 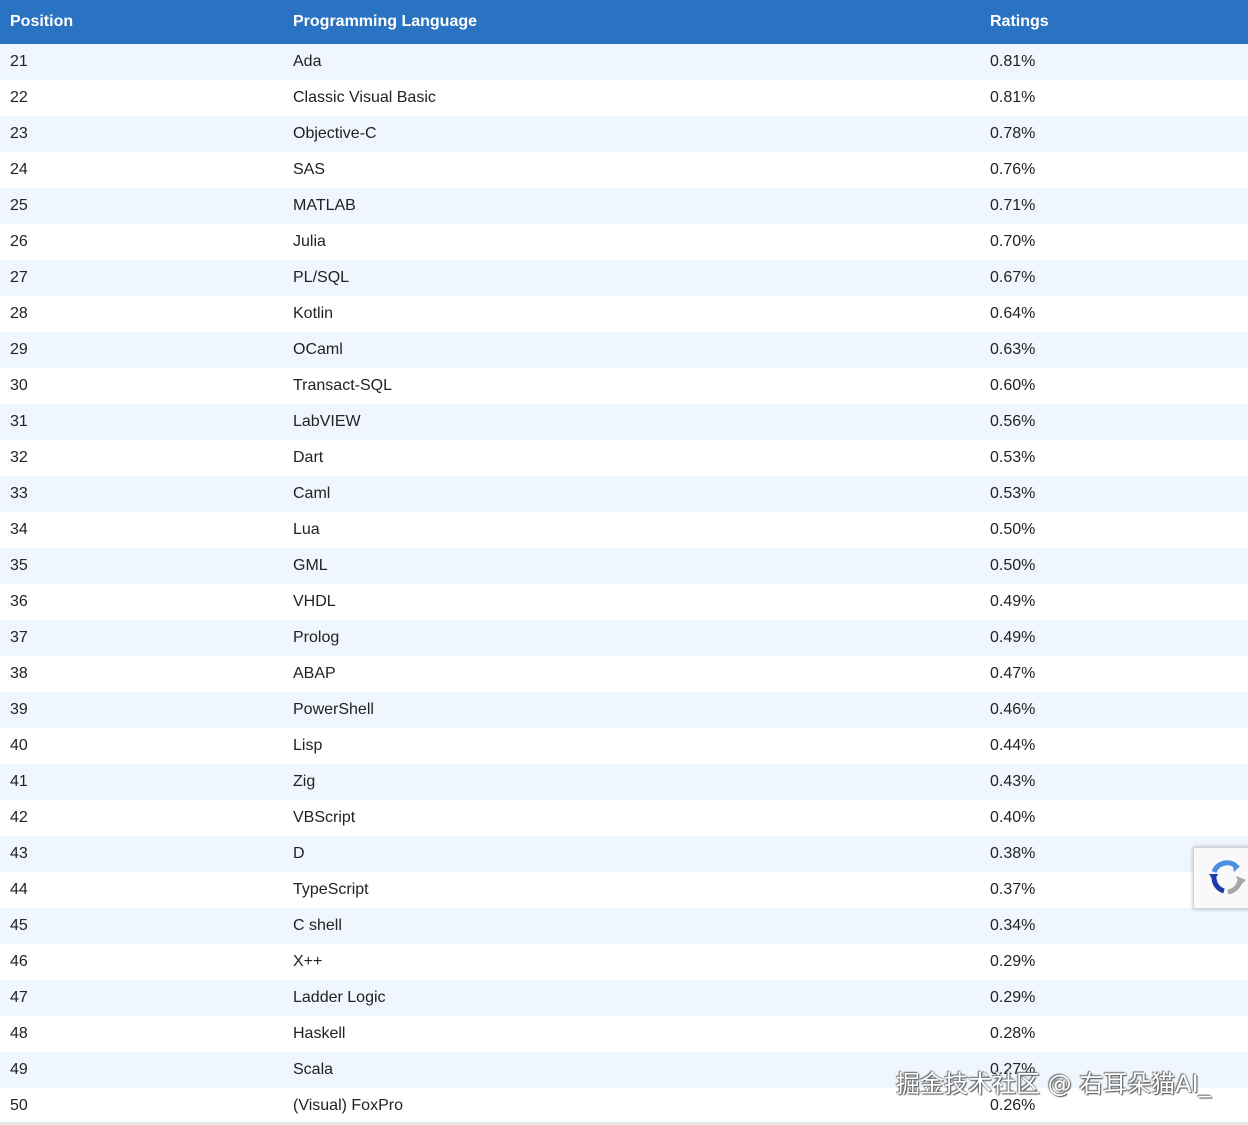 I want to click on table-row: 23 Objective-C 0.78%, so click(x=624, y=134).